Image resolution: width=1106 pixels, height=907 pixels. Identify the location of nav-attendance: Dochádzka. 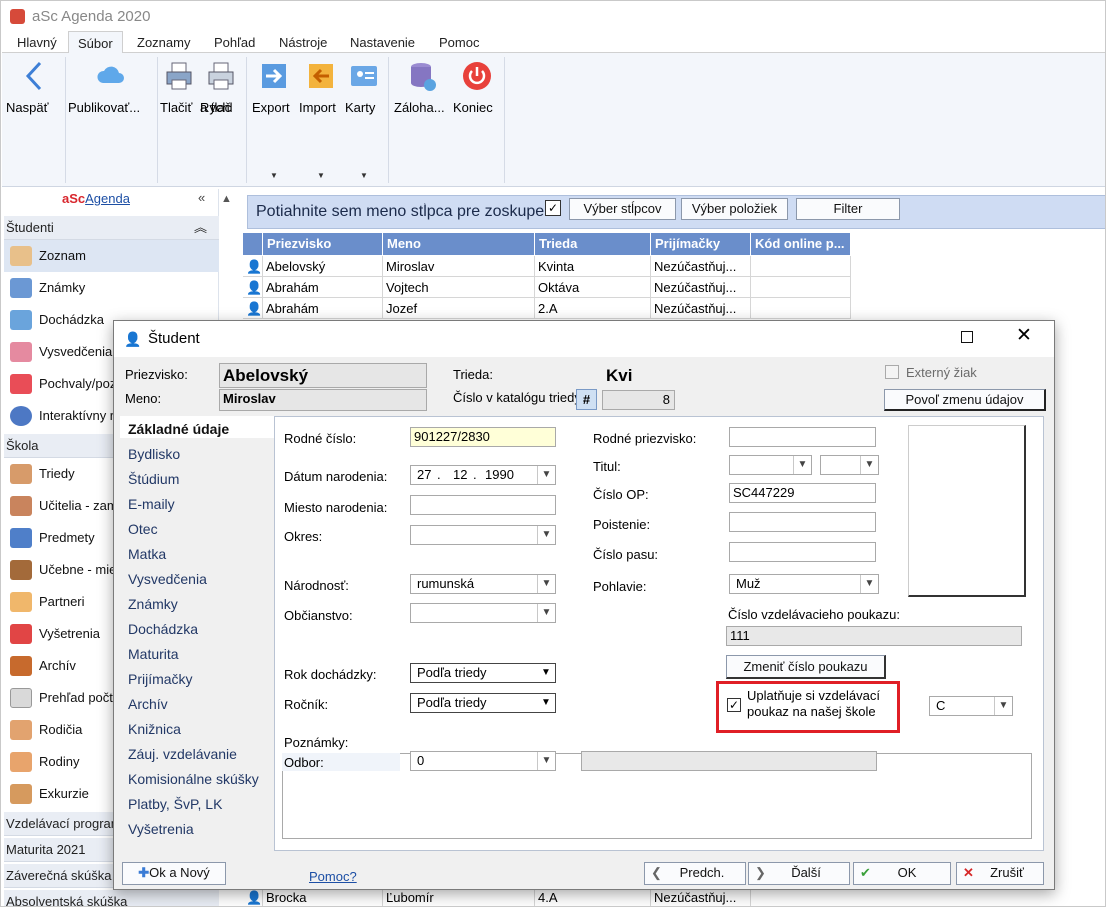
(163, 629).